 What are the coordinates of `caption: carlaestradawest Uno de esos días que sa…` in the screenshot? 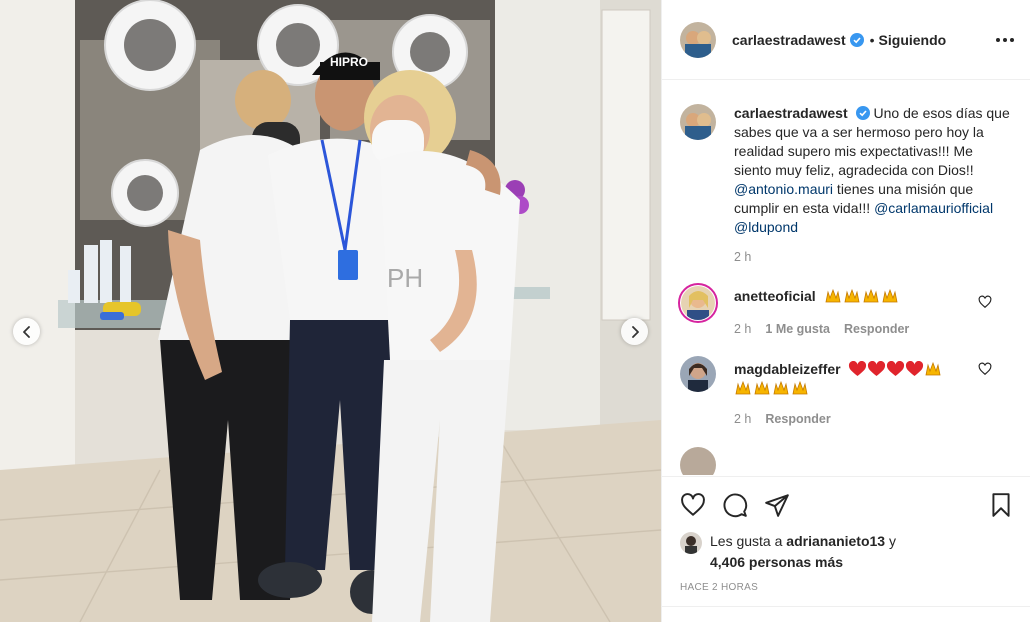 It's located at (847, 185).